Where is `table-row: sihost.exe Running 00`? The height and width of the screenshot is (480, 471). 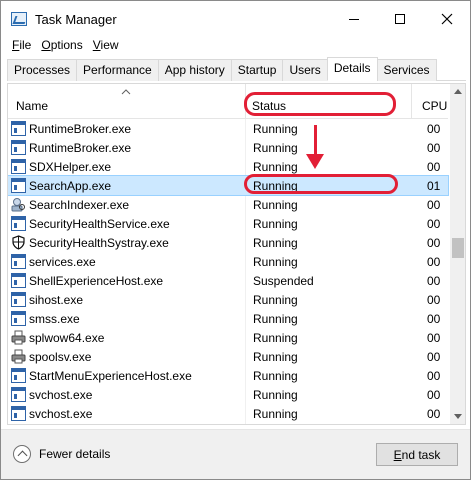 table-row: sihost.exe Running 00 is located at coordinates (228, 299).